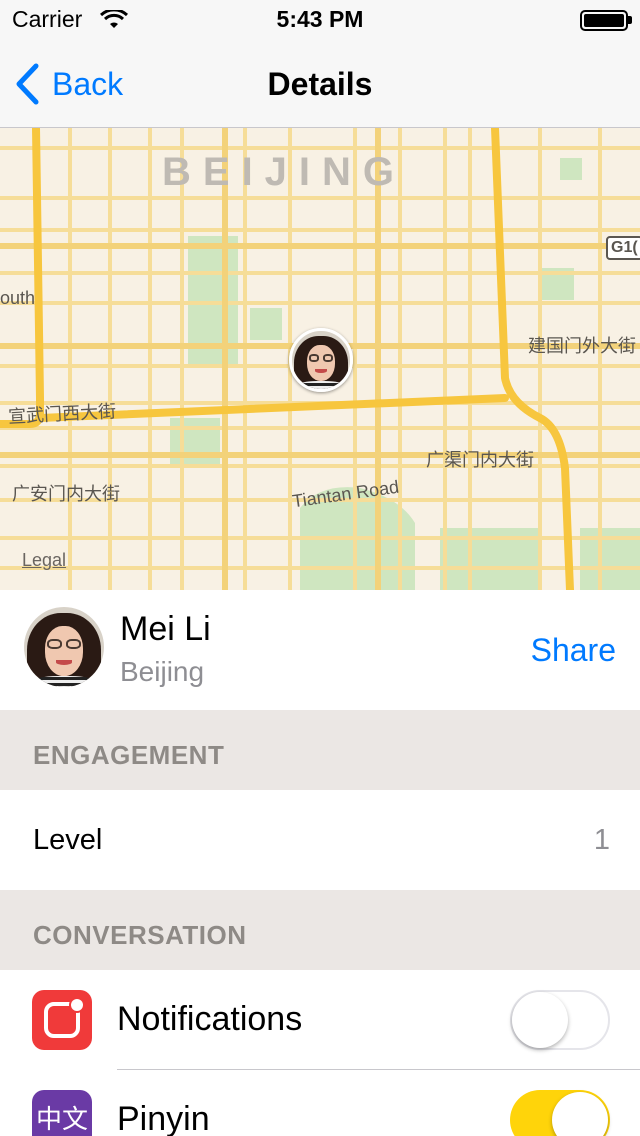 The height and width of the screenshot is (1136, 640). Describe the element at coordinates (320, 1019) in the screenshot. I see `notifications-row: Notifications` at that location.